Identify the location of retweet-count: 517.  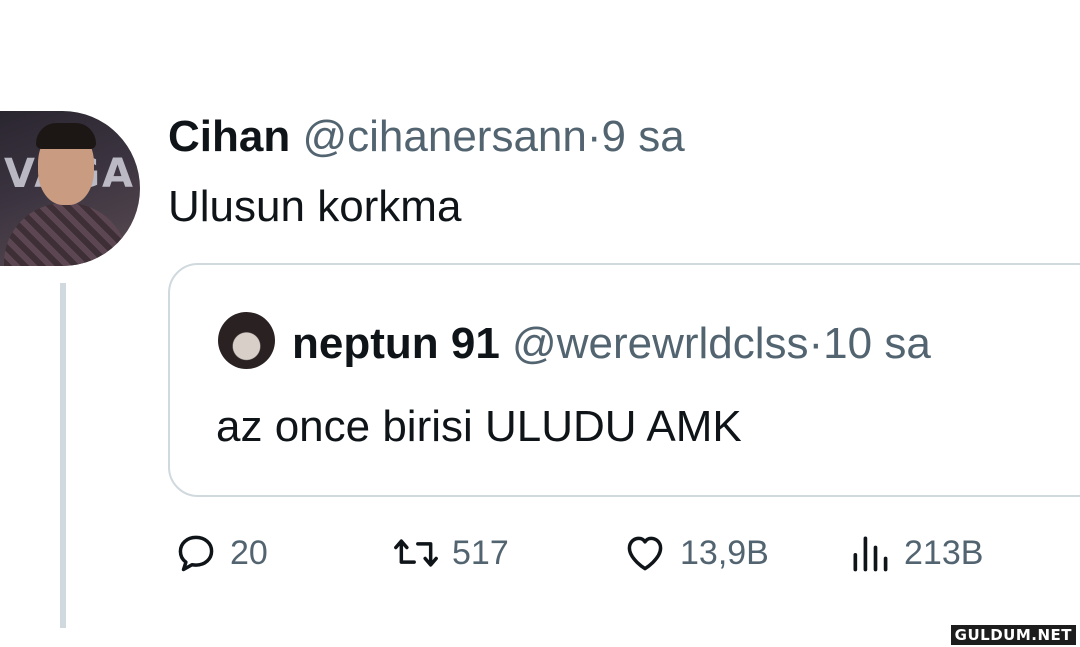
(480, 553).